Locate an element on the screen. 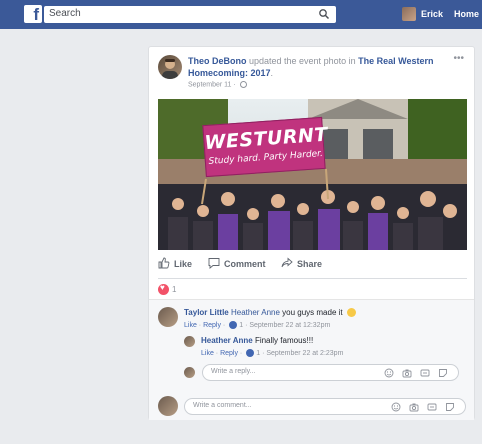  event-banner: WESTURNT Study hard. Party Harder. is located at coordinates (265, 147).